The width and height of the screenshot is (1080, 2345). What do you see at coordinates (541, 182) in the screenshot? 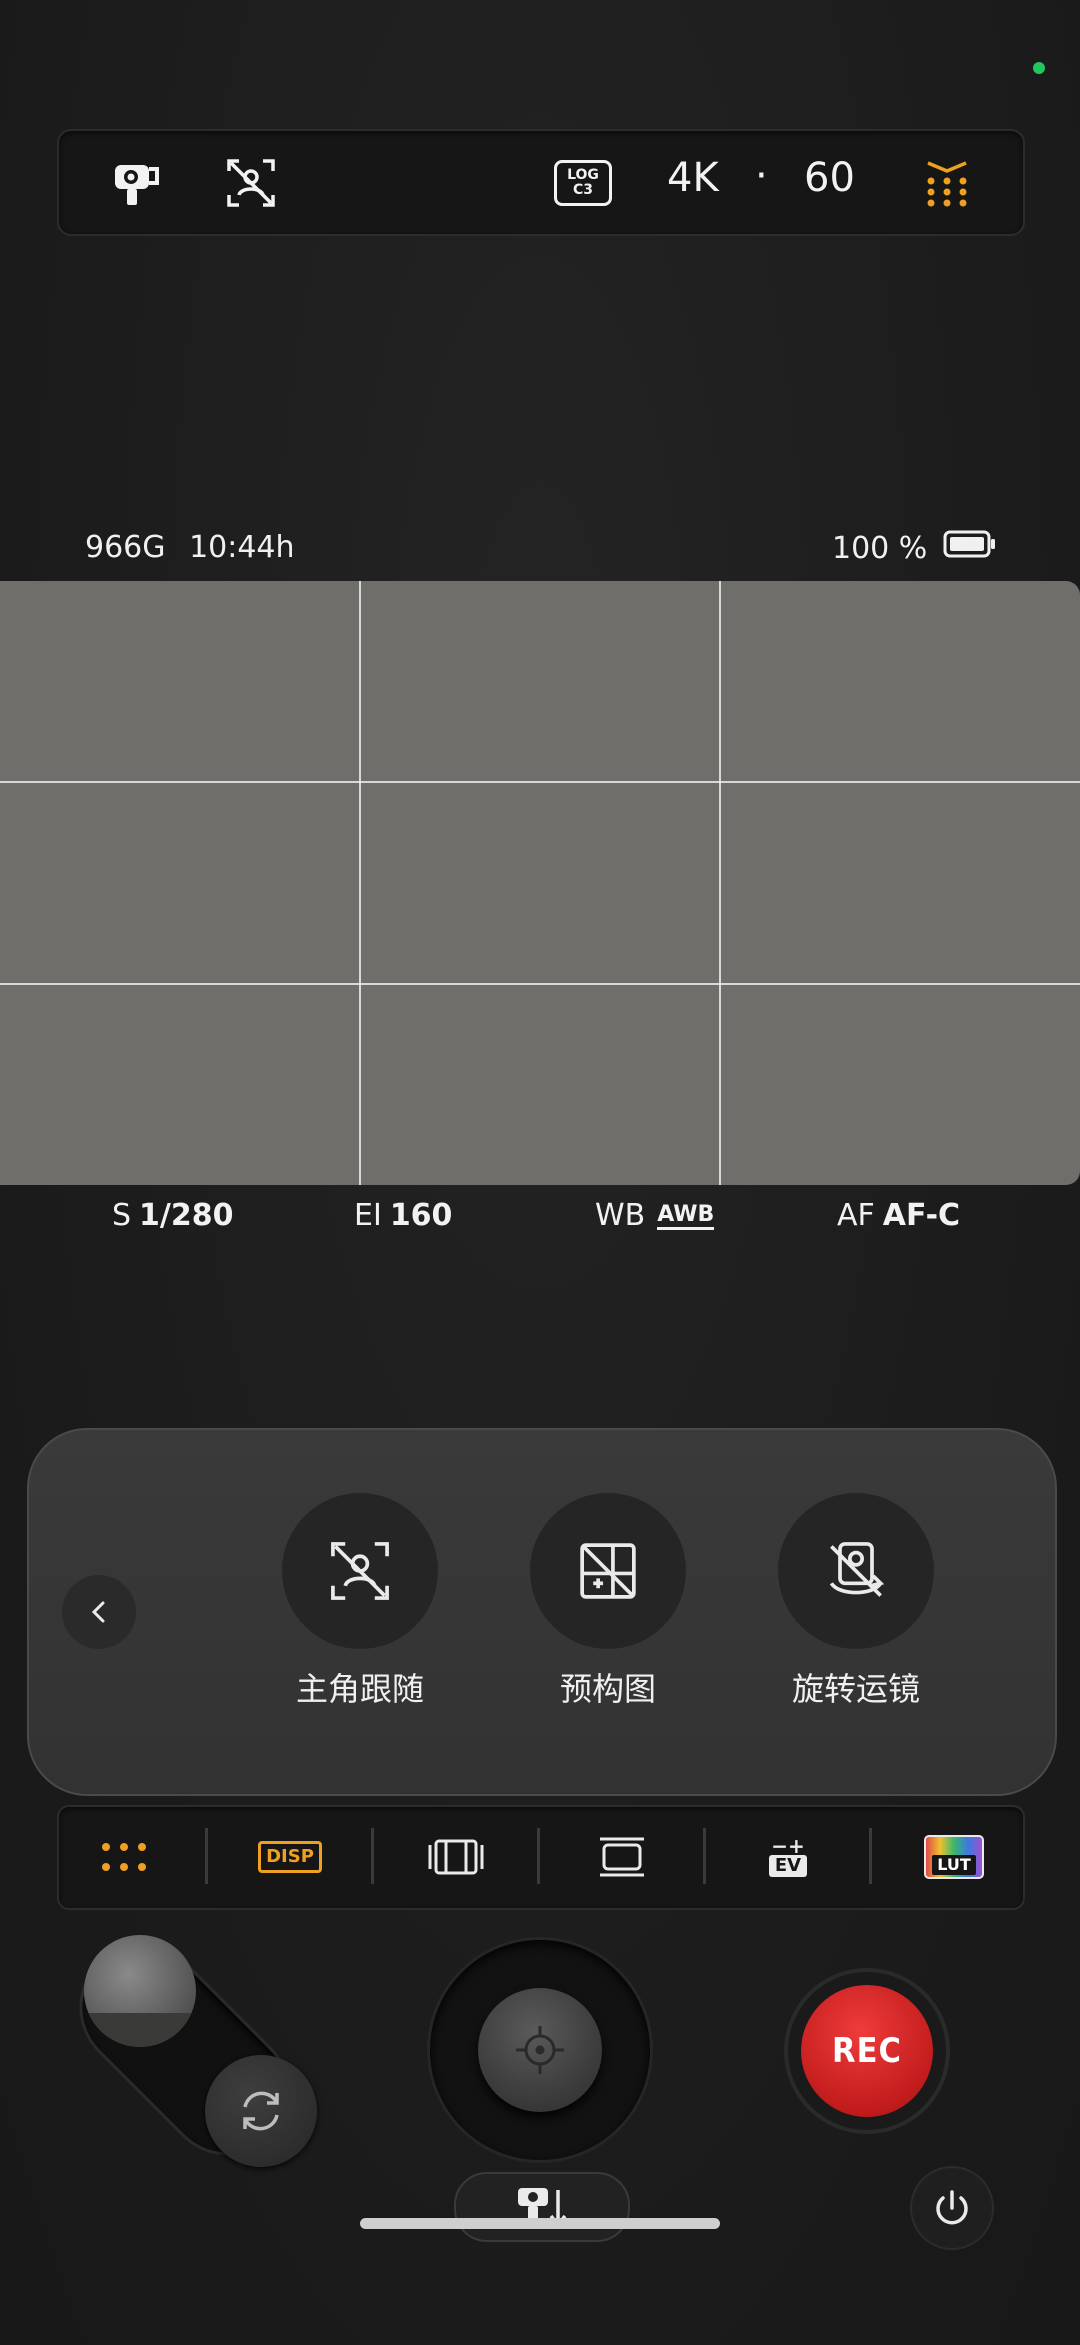
I see `top-status-bar: LOG C3 4K · 60` at bounding box center [541, 182].